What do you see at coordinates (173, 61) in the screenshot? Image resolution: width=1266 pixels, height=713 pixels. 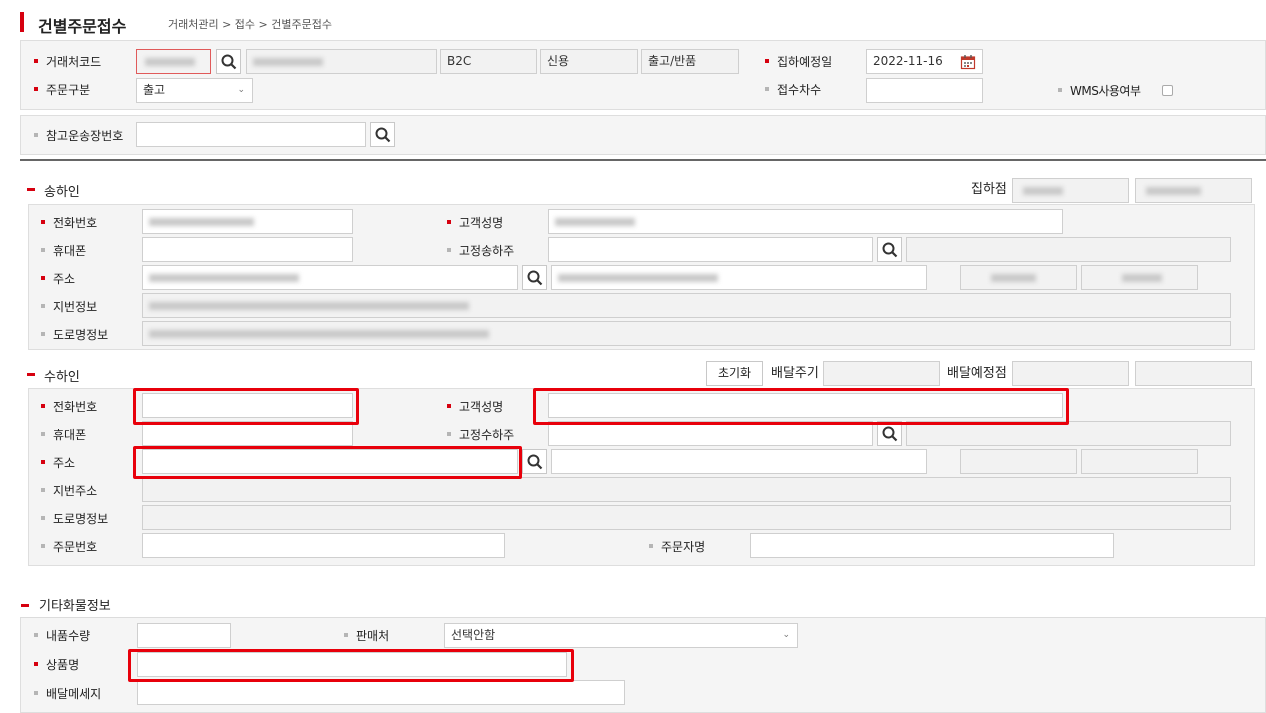 I see `client-code-input` at bounding box center [173, 61].